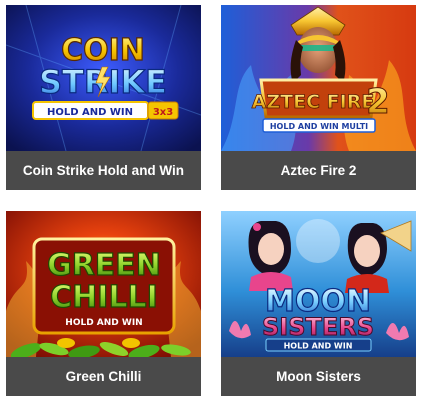  Describe the element at coordinates (378, 102) in the screenshot. I see `logo-number: 2` at that location.